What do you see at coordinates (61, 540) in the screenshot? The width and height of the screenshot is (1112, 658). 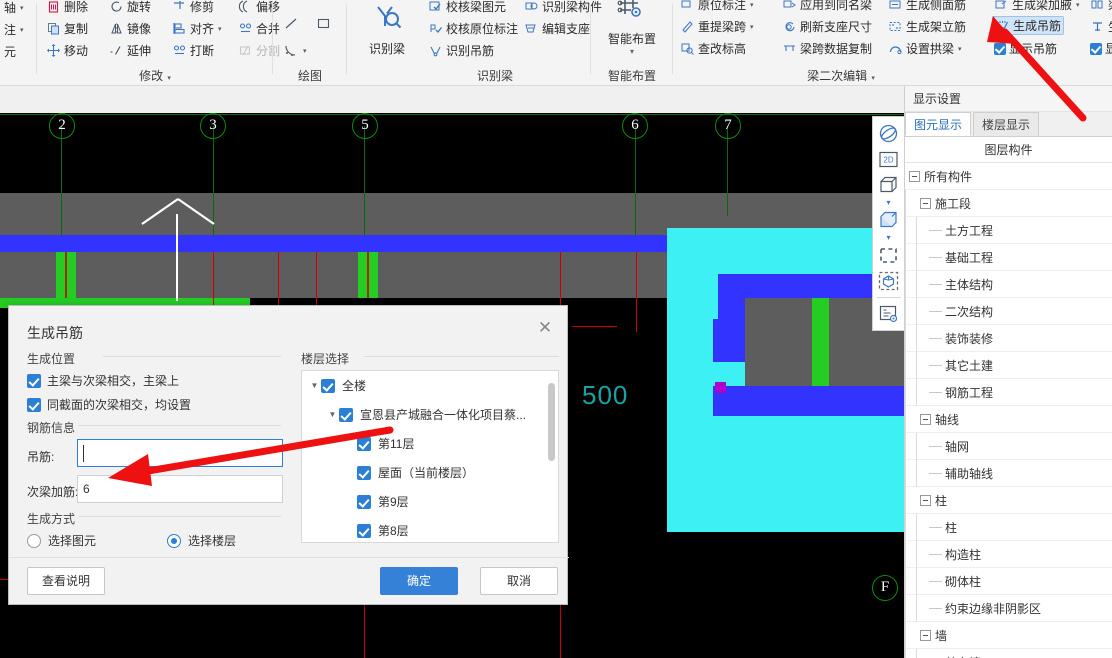 I see `radio-row-select-element: 选择图元` at bounding box center [61, 540].